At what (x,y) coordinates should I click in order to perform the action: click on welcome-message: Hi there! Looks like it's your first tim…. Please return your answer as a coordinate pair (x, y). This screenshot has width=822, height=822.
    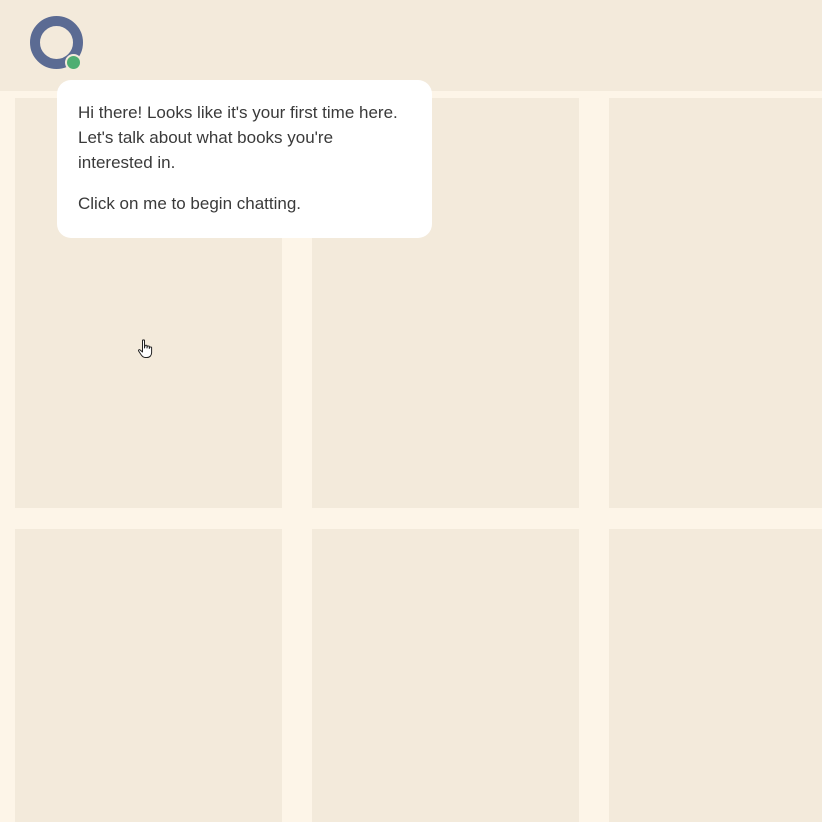
    Looking at the image, I should click on (238, 137).